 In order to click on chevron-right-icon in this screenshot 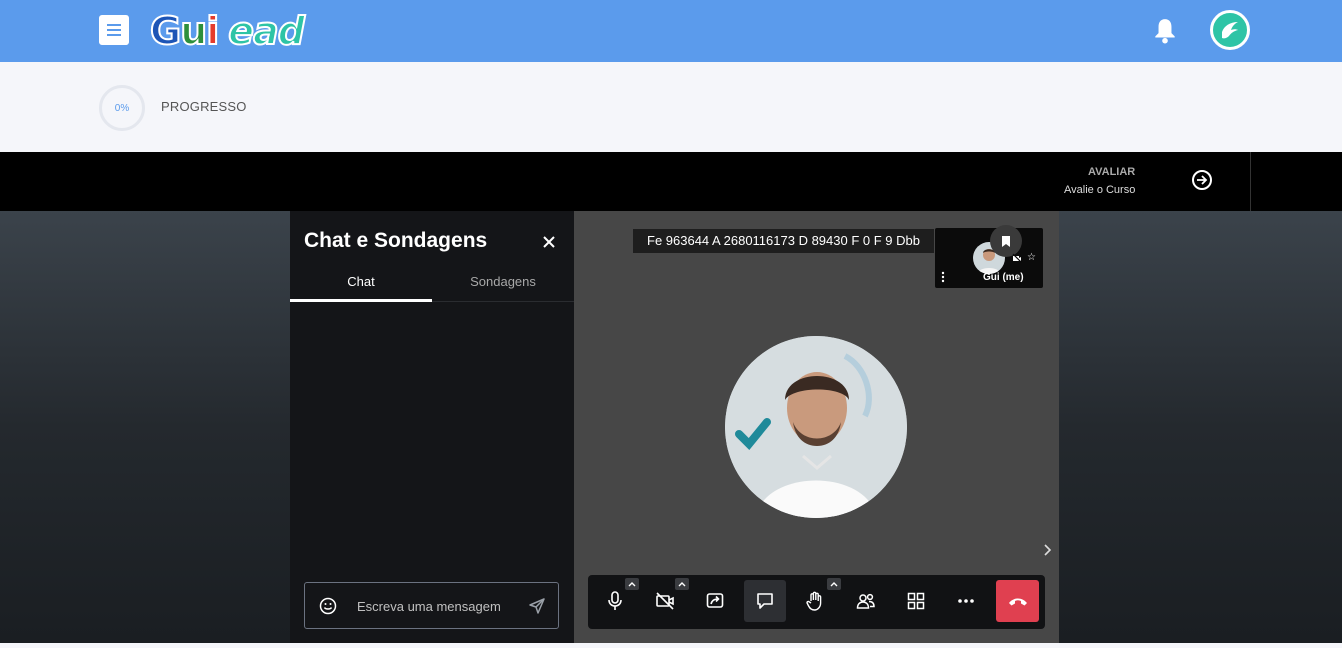, I will do `click(1047, 550)`.